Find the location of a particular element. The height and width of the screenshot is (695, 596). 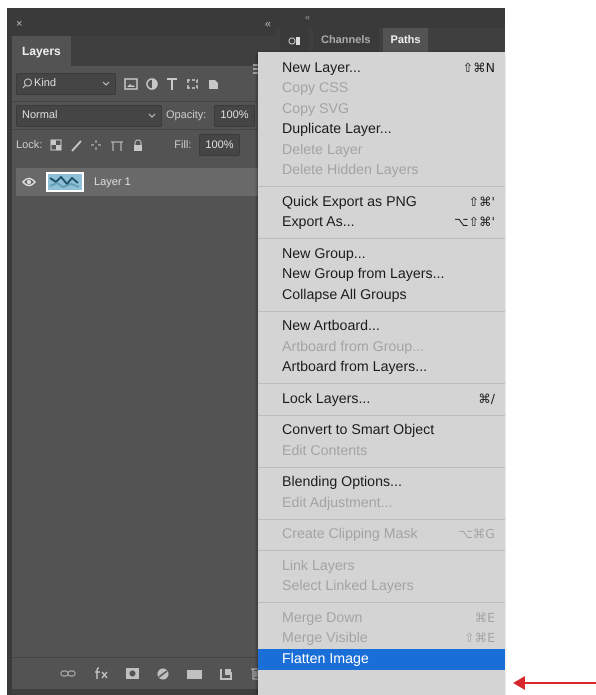

shape-icon is located at coordinates (192, 84).